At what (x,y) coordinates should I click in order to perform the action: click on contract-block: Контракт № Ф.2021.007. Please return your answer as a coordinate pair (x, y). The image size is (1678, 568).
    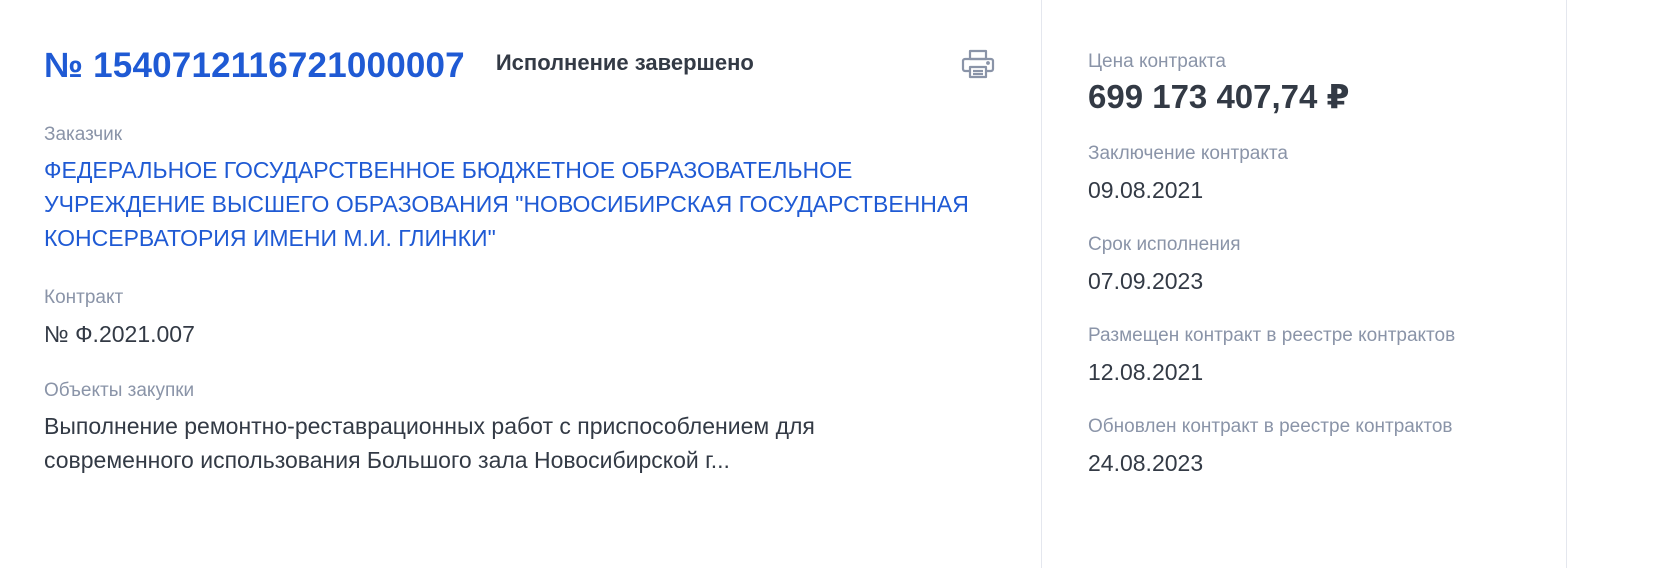
    Looking at the image, I should click on (542, 317).